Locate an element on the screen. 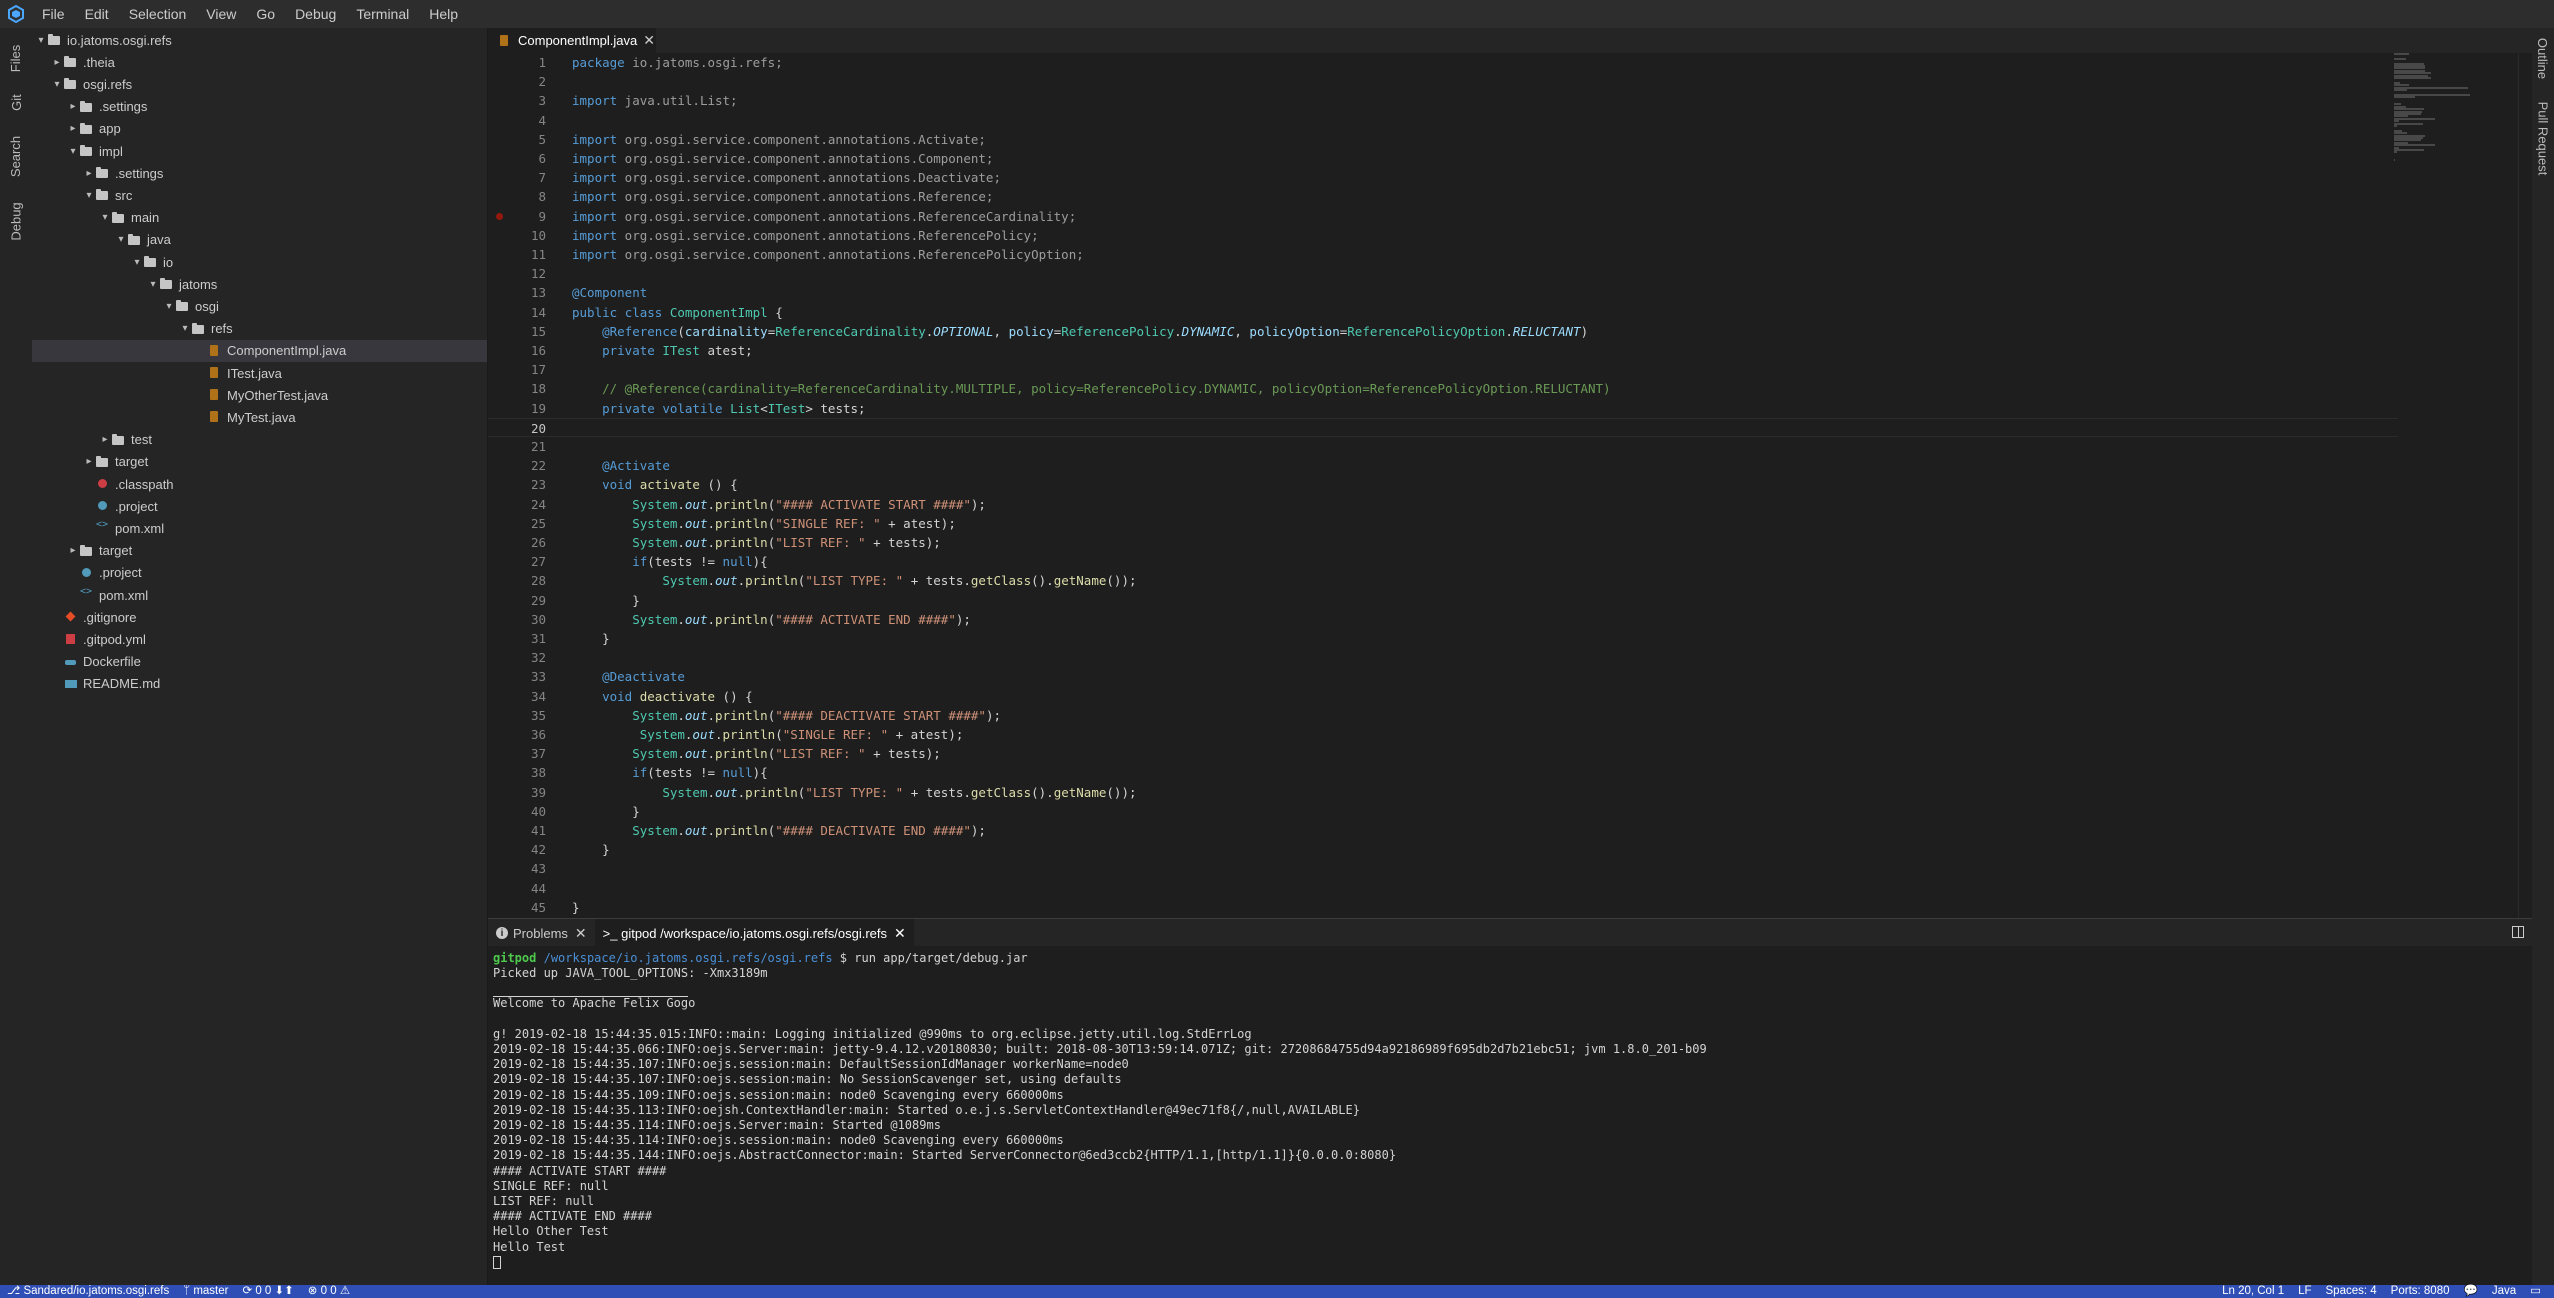  menu-debug: Debug is located at coordinates (315, 14).